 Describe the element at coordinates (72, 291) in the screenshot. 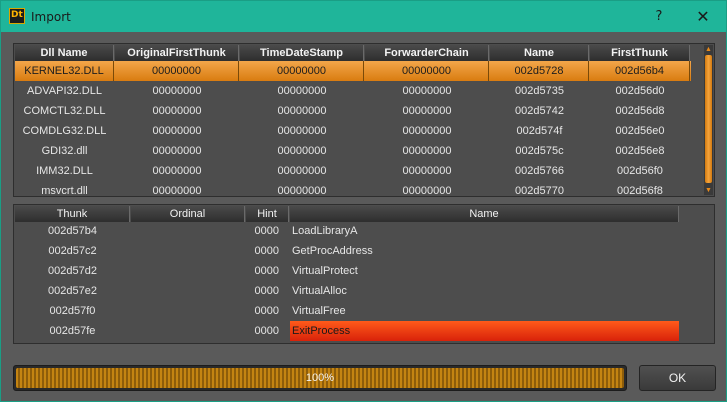

I see `thunk-address: 002d57e2` at that location.